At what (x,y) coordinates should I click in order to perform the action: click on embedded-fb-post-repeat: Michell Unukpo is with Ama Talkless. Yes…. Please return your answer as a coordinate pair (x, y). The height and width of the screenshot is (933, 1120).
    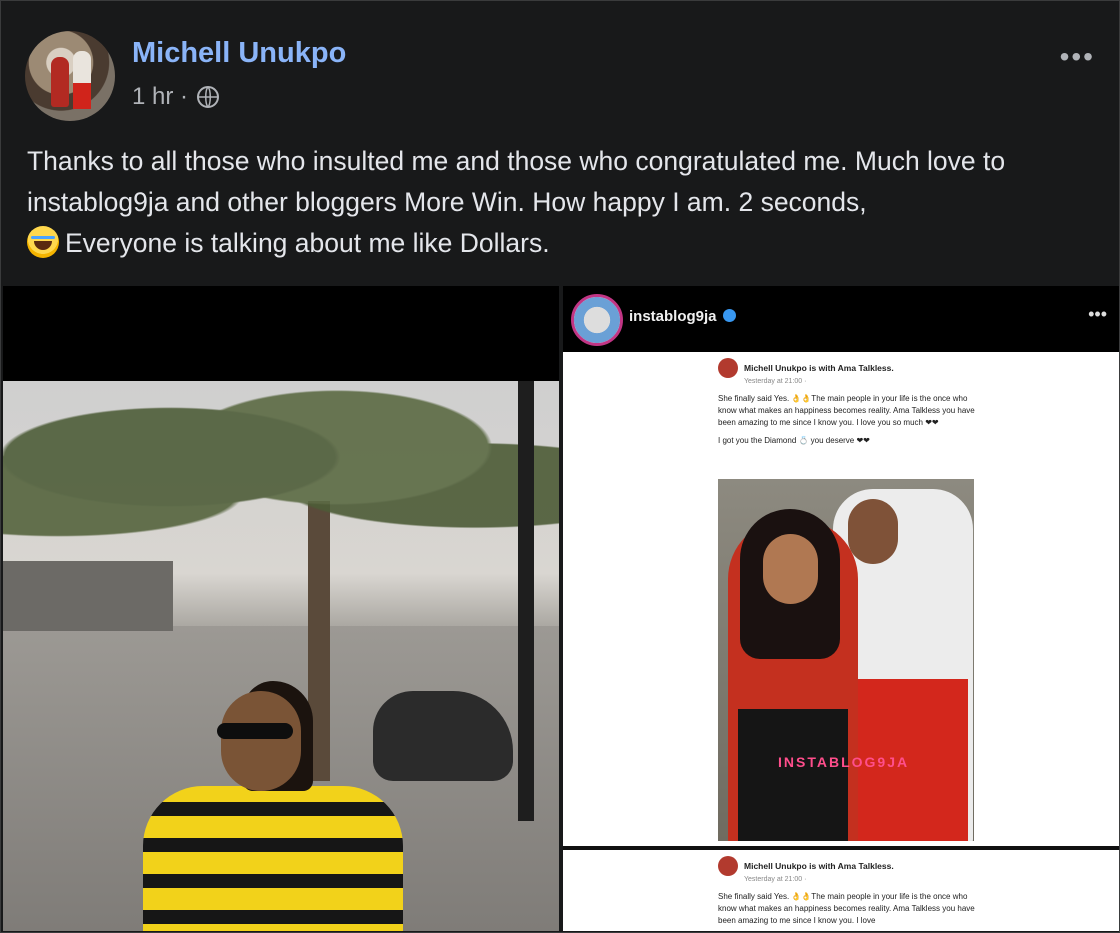
    Looking at the image, I should click on (850, 893).